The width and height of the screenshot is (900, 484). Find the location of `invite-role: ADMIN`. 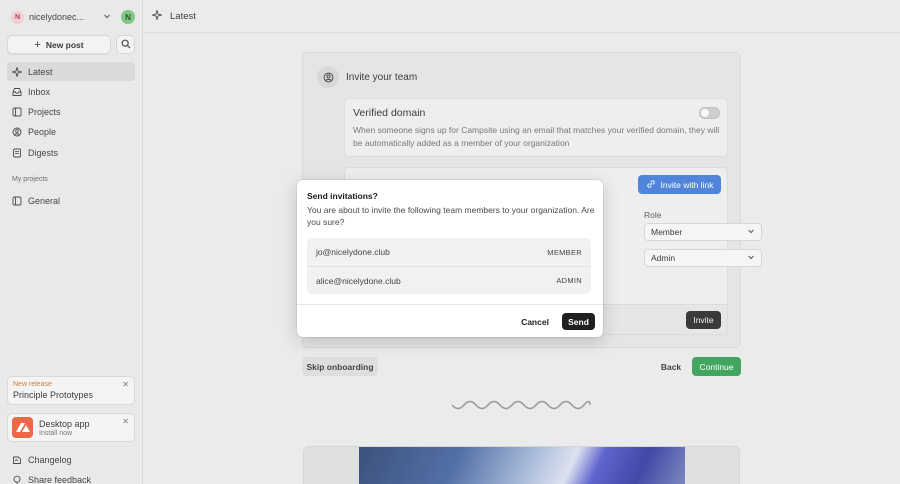

invite-role: ADMIN is located at coordinates (569, 280).